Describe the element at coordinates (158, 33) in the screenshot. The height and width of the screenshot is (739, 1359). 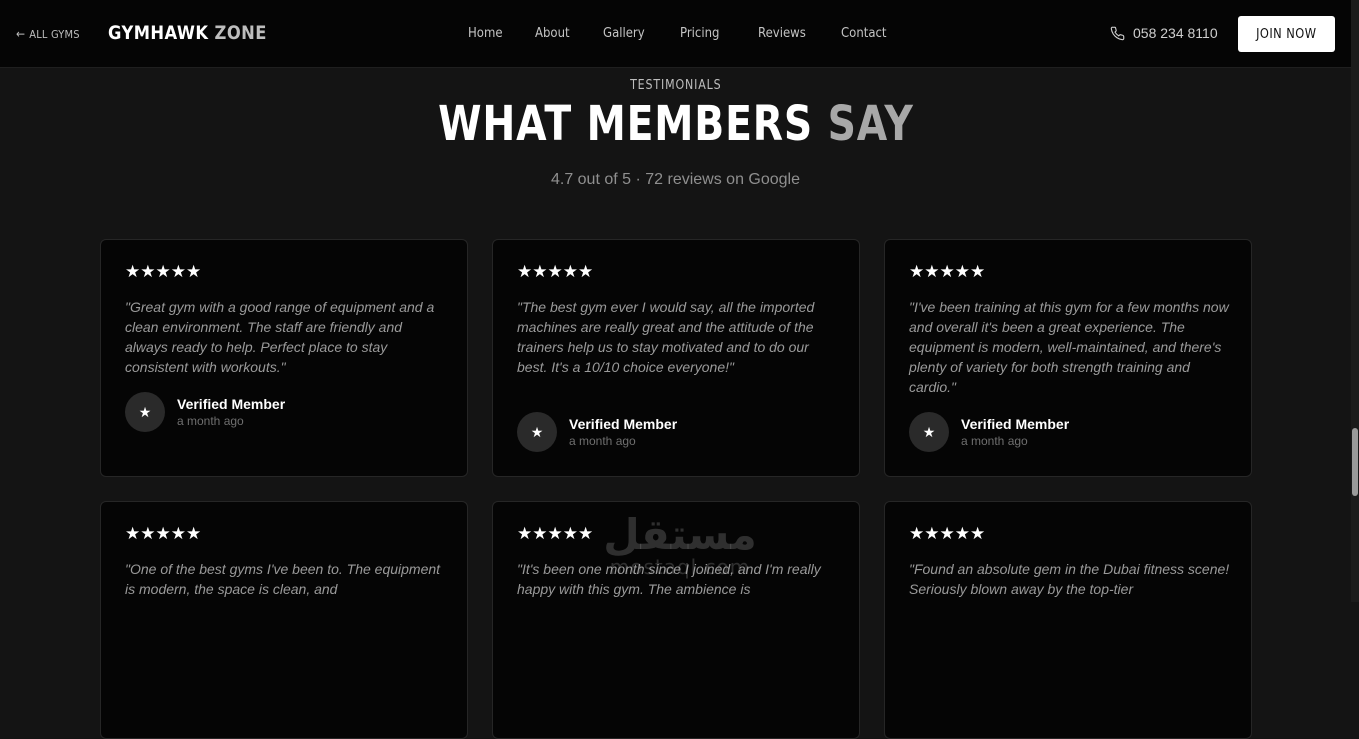
I see `logo-primary: GYMHAWK` at that location.